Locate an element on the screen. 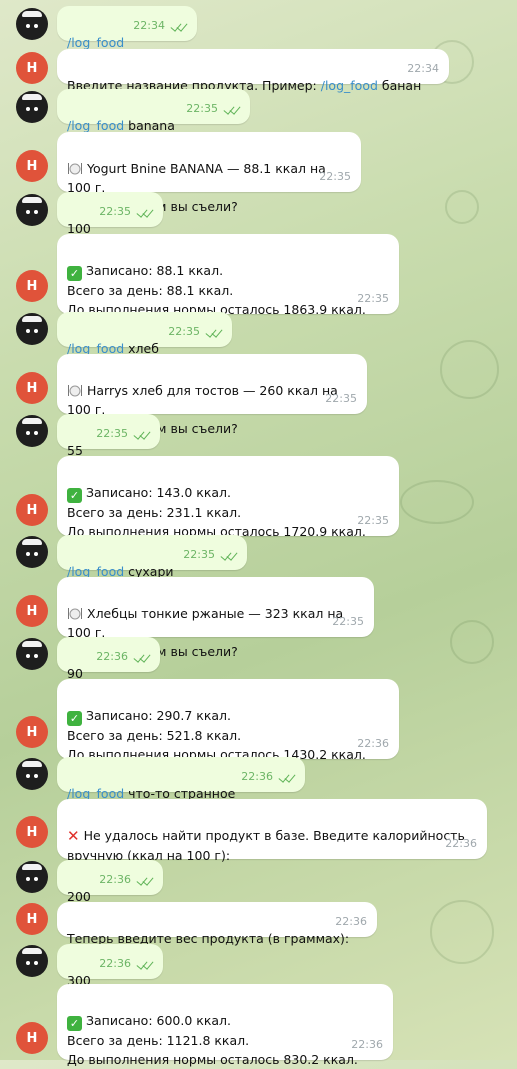 Image resolution: width=517 pixels, height=1069 pixels. outgoing-message: 300 22:36 is located at coordinates (110, 966).